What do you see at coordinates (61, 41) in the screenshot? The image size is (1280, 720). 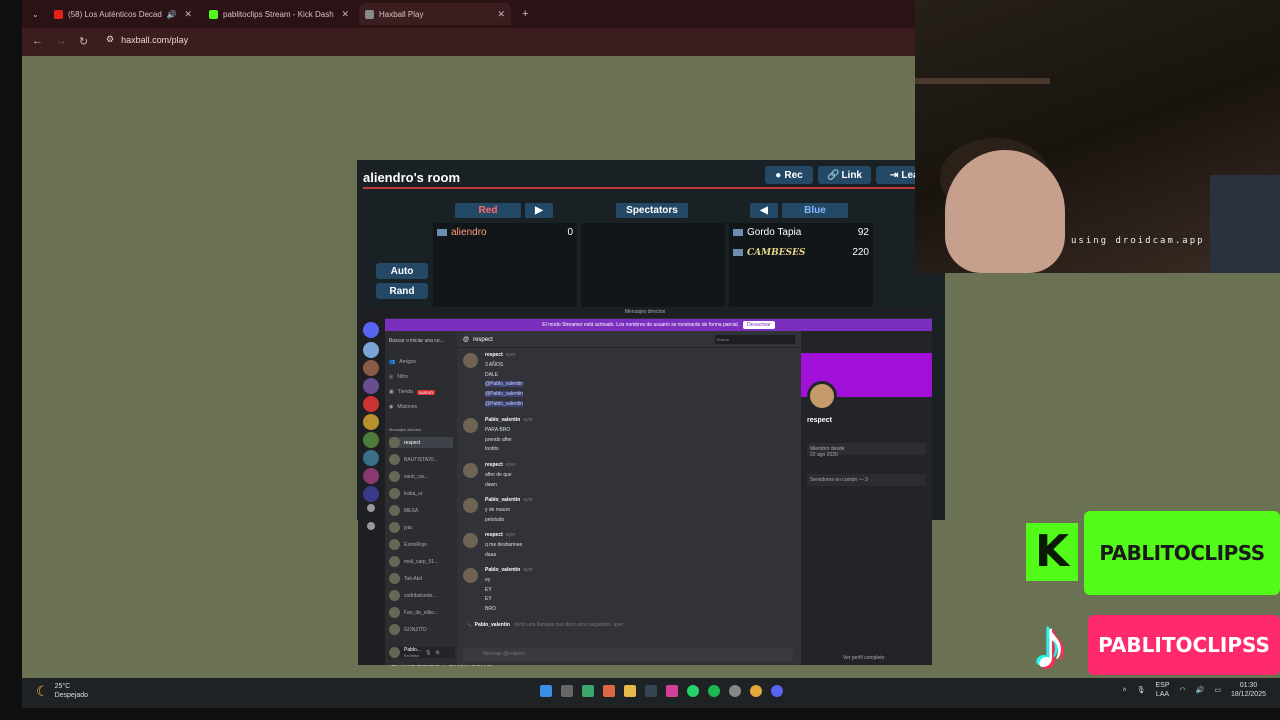 I see `forward-icon: →` at bounding box center [61, 41].